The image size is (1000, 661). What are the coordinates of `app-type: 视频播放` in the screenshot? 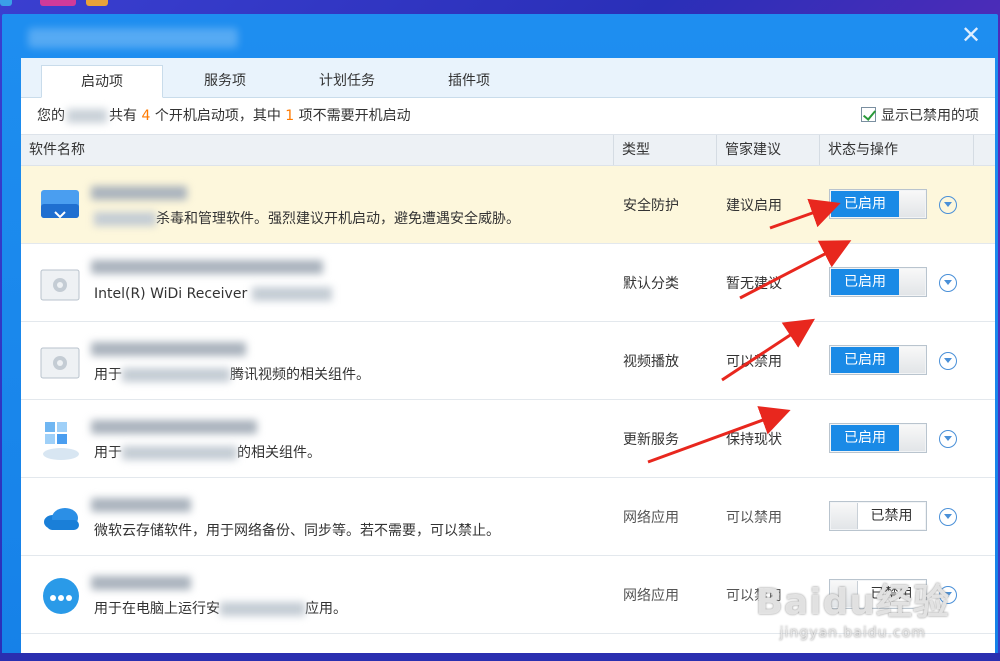 It's located at (651, 362).